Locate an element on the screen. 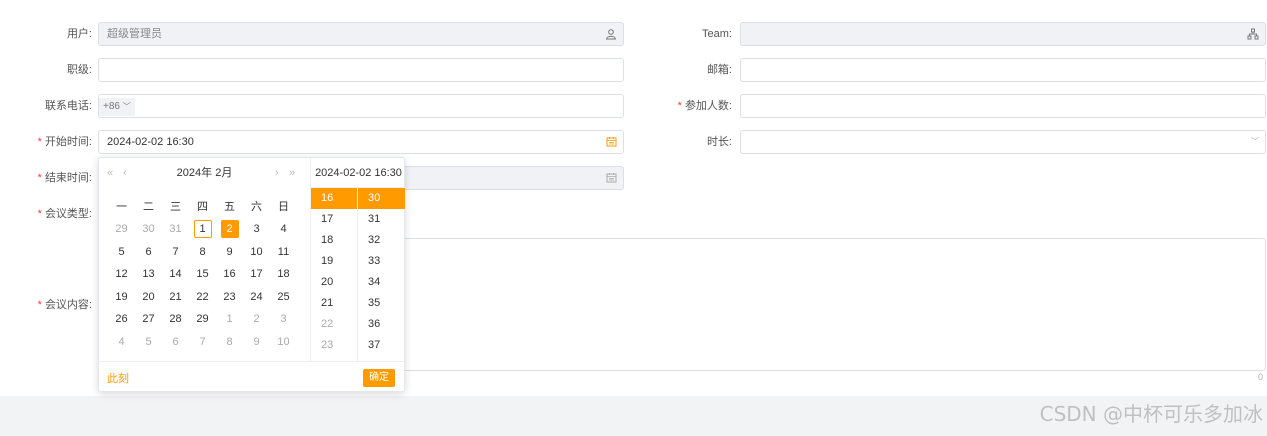  hour-option: 19 is located at coordinates (334, 261).